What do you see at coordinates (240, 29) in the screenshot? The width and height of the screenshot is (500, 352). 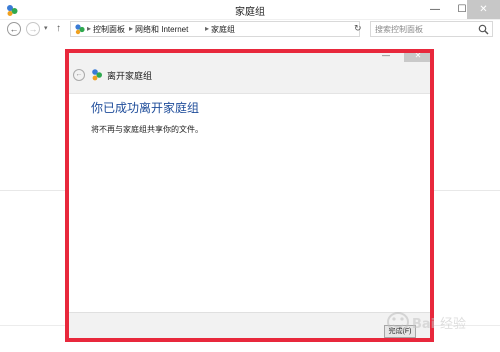 I see `address-bar: ▸ 控制面板 ▸ 网络和 Internet ▸ 家庭组 ▾` at bounding box center [240, 29].